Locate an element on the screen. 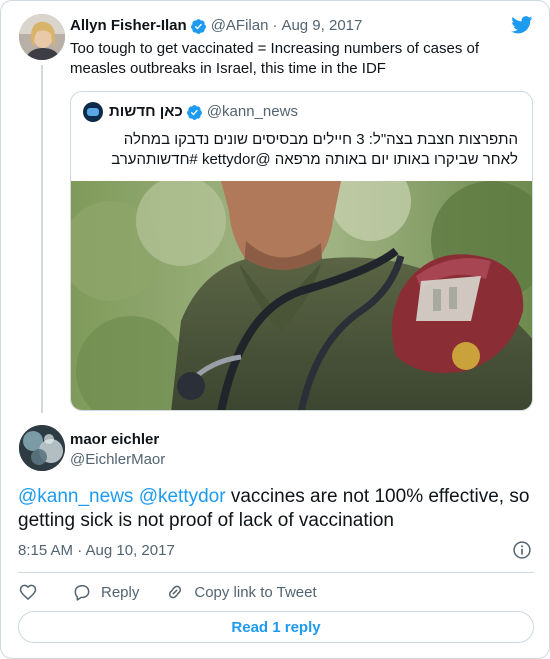 This screenshot has height=659, width=550. parent-tweet-date: Aug 9, 2017 is located at coordinates (321, 26).